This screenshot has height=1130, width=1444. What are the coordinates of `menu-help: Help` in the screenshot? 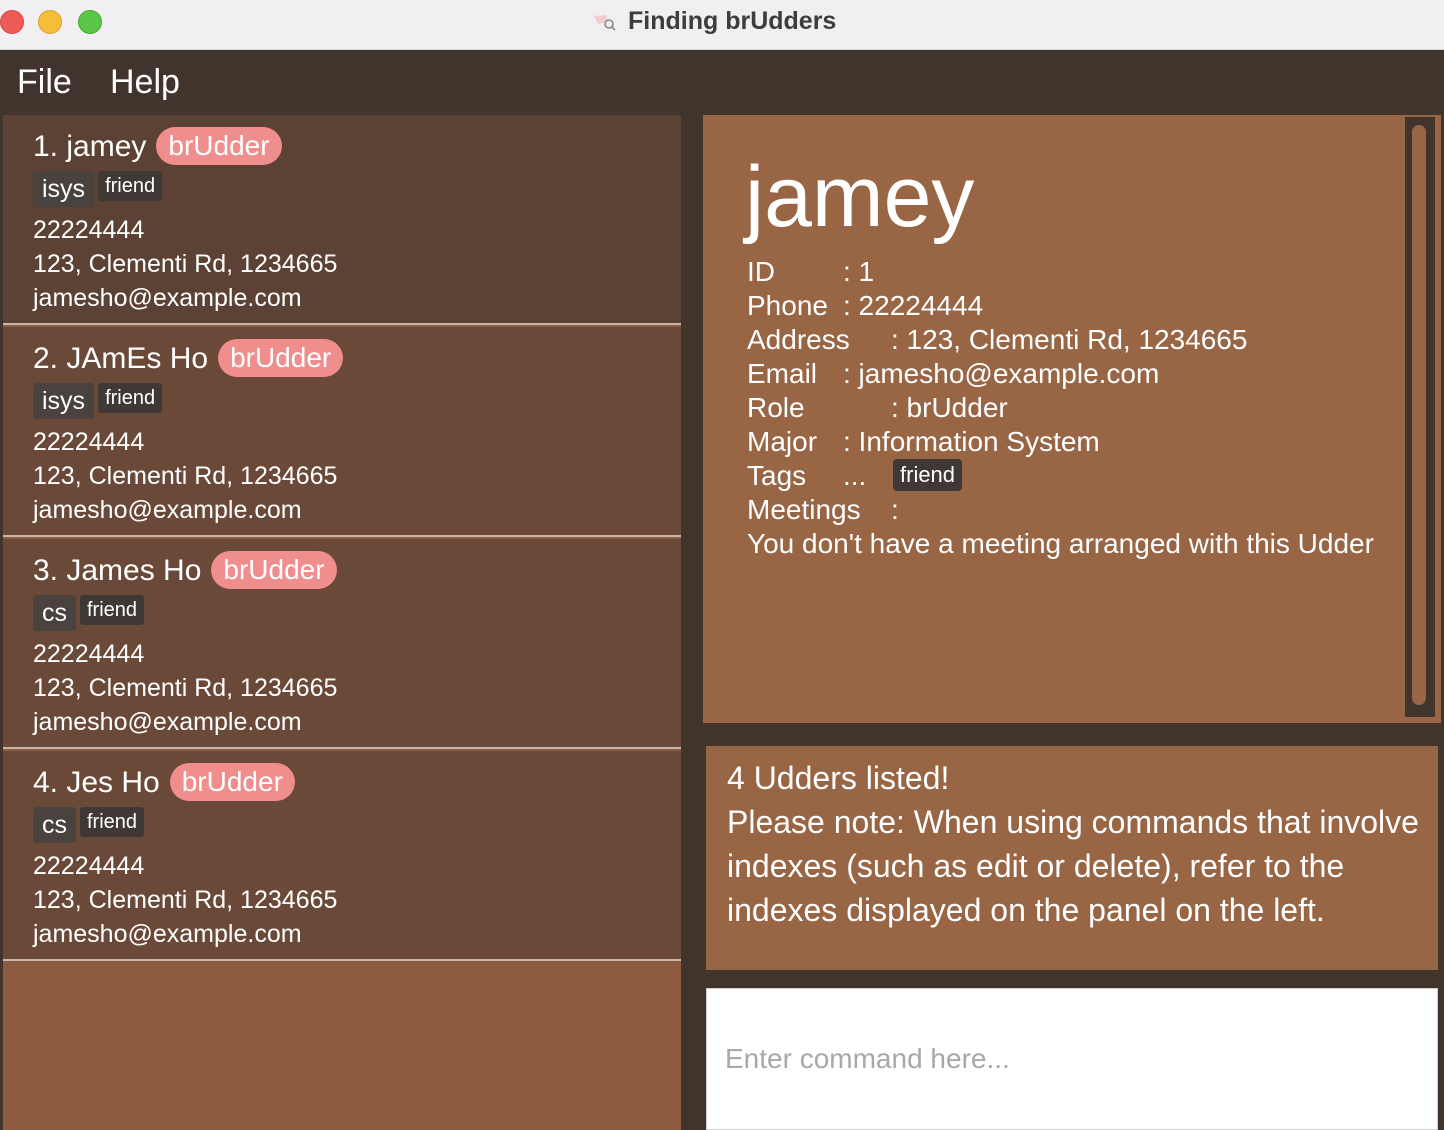 It's located at (145, 82).